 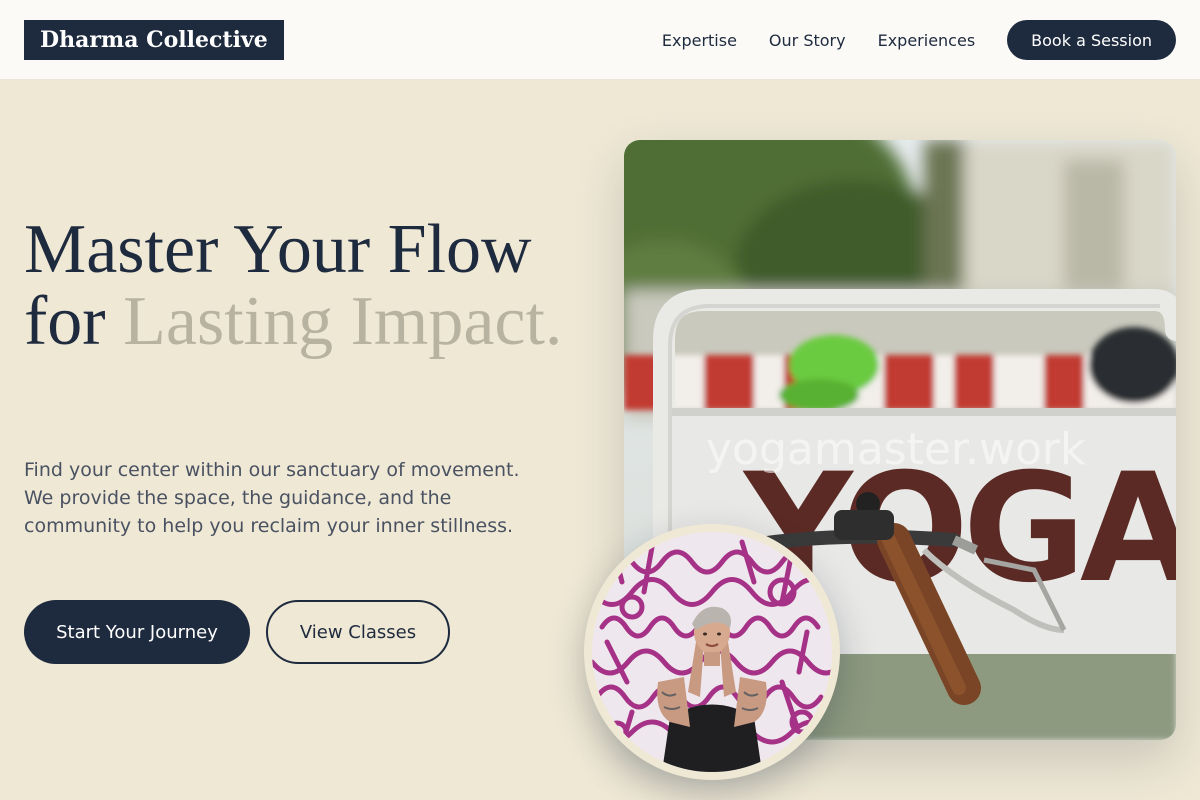 I want to click on brand-logo: Dharma Collective, so click(x=154, y=40).